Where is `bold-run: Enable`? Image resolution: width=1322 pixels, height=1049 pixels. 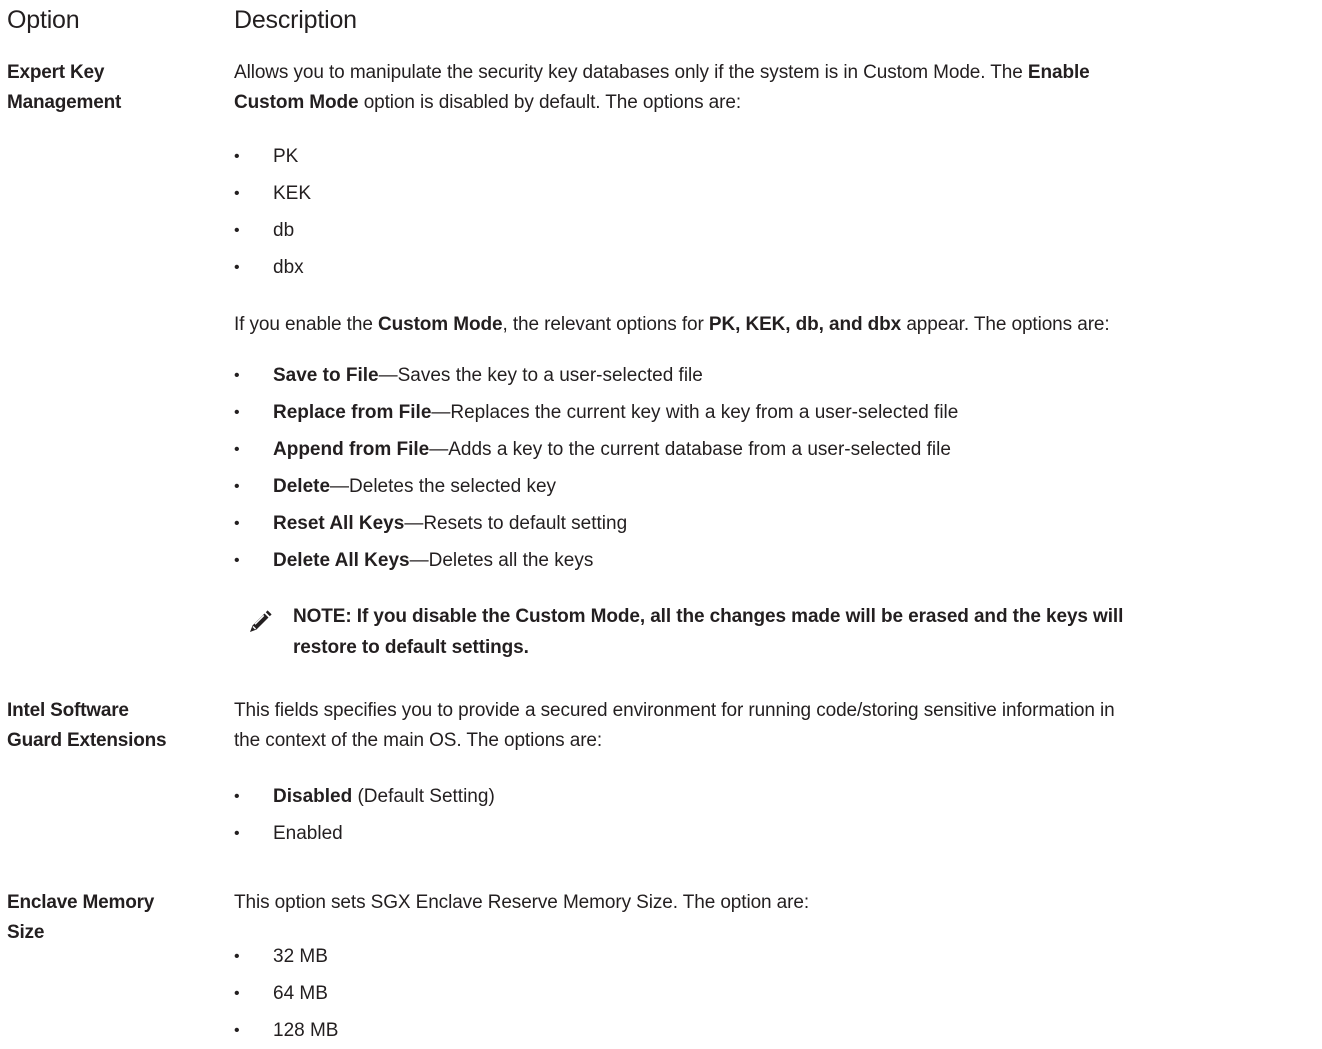 bold-run: Enable is located at coordinates (1058, 72).